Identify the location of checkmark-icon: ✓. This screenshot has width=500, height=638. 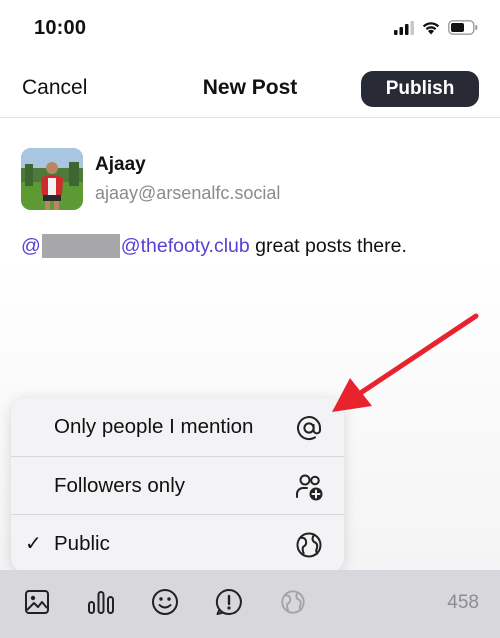
(33, 544).